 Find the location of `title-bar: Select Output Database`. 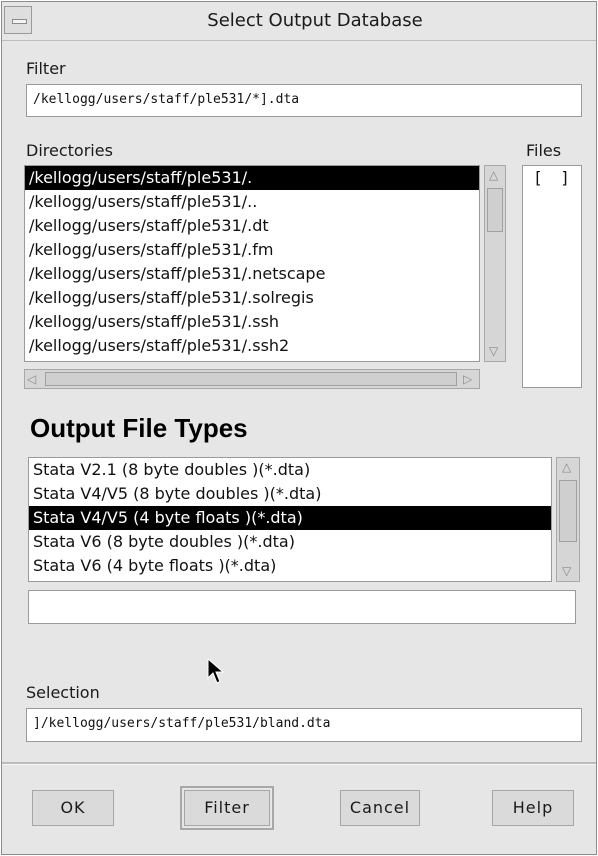

title-bar: Select Output Database is located at coordinates (299, 21).